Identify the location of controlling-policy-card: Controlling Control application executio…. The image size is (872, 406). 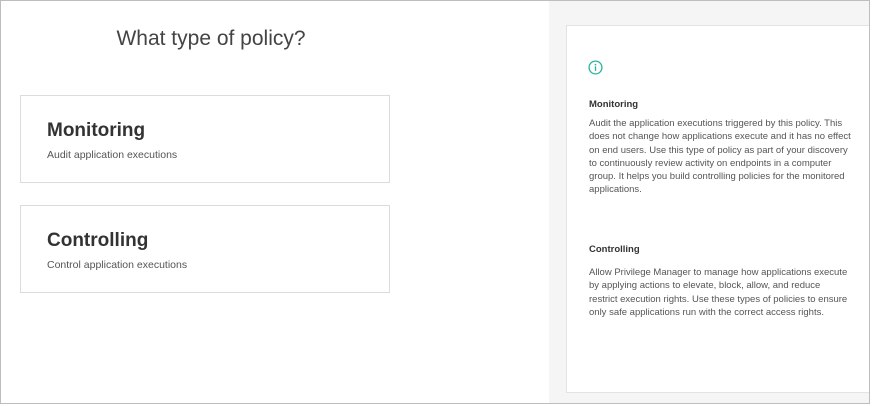
(205, 249).